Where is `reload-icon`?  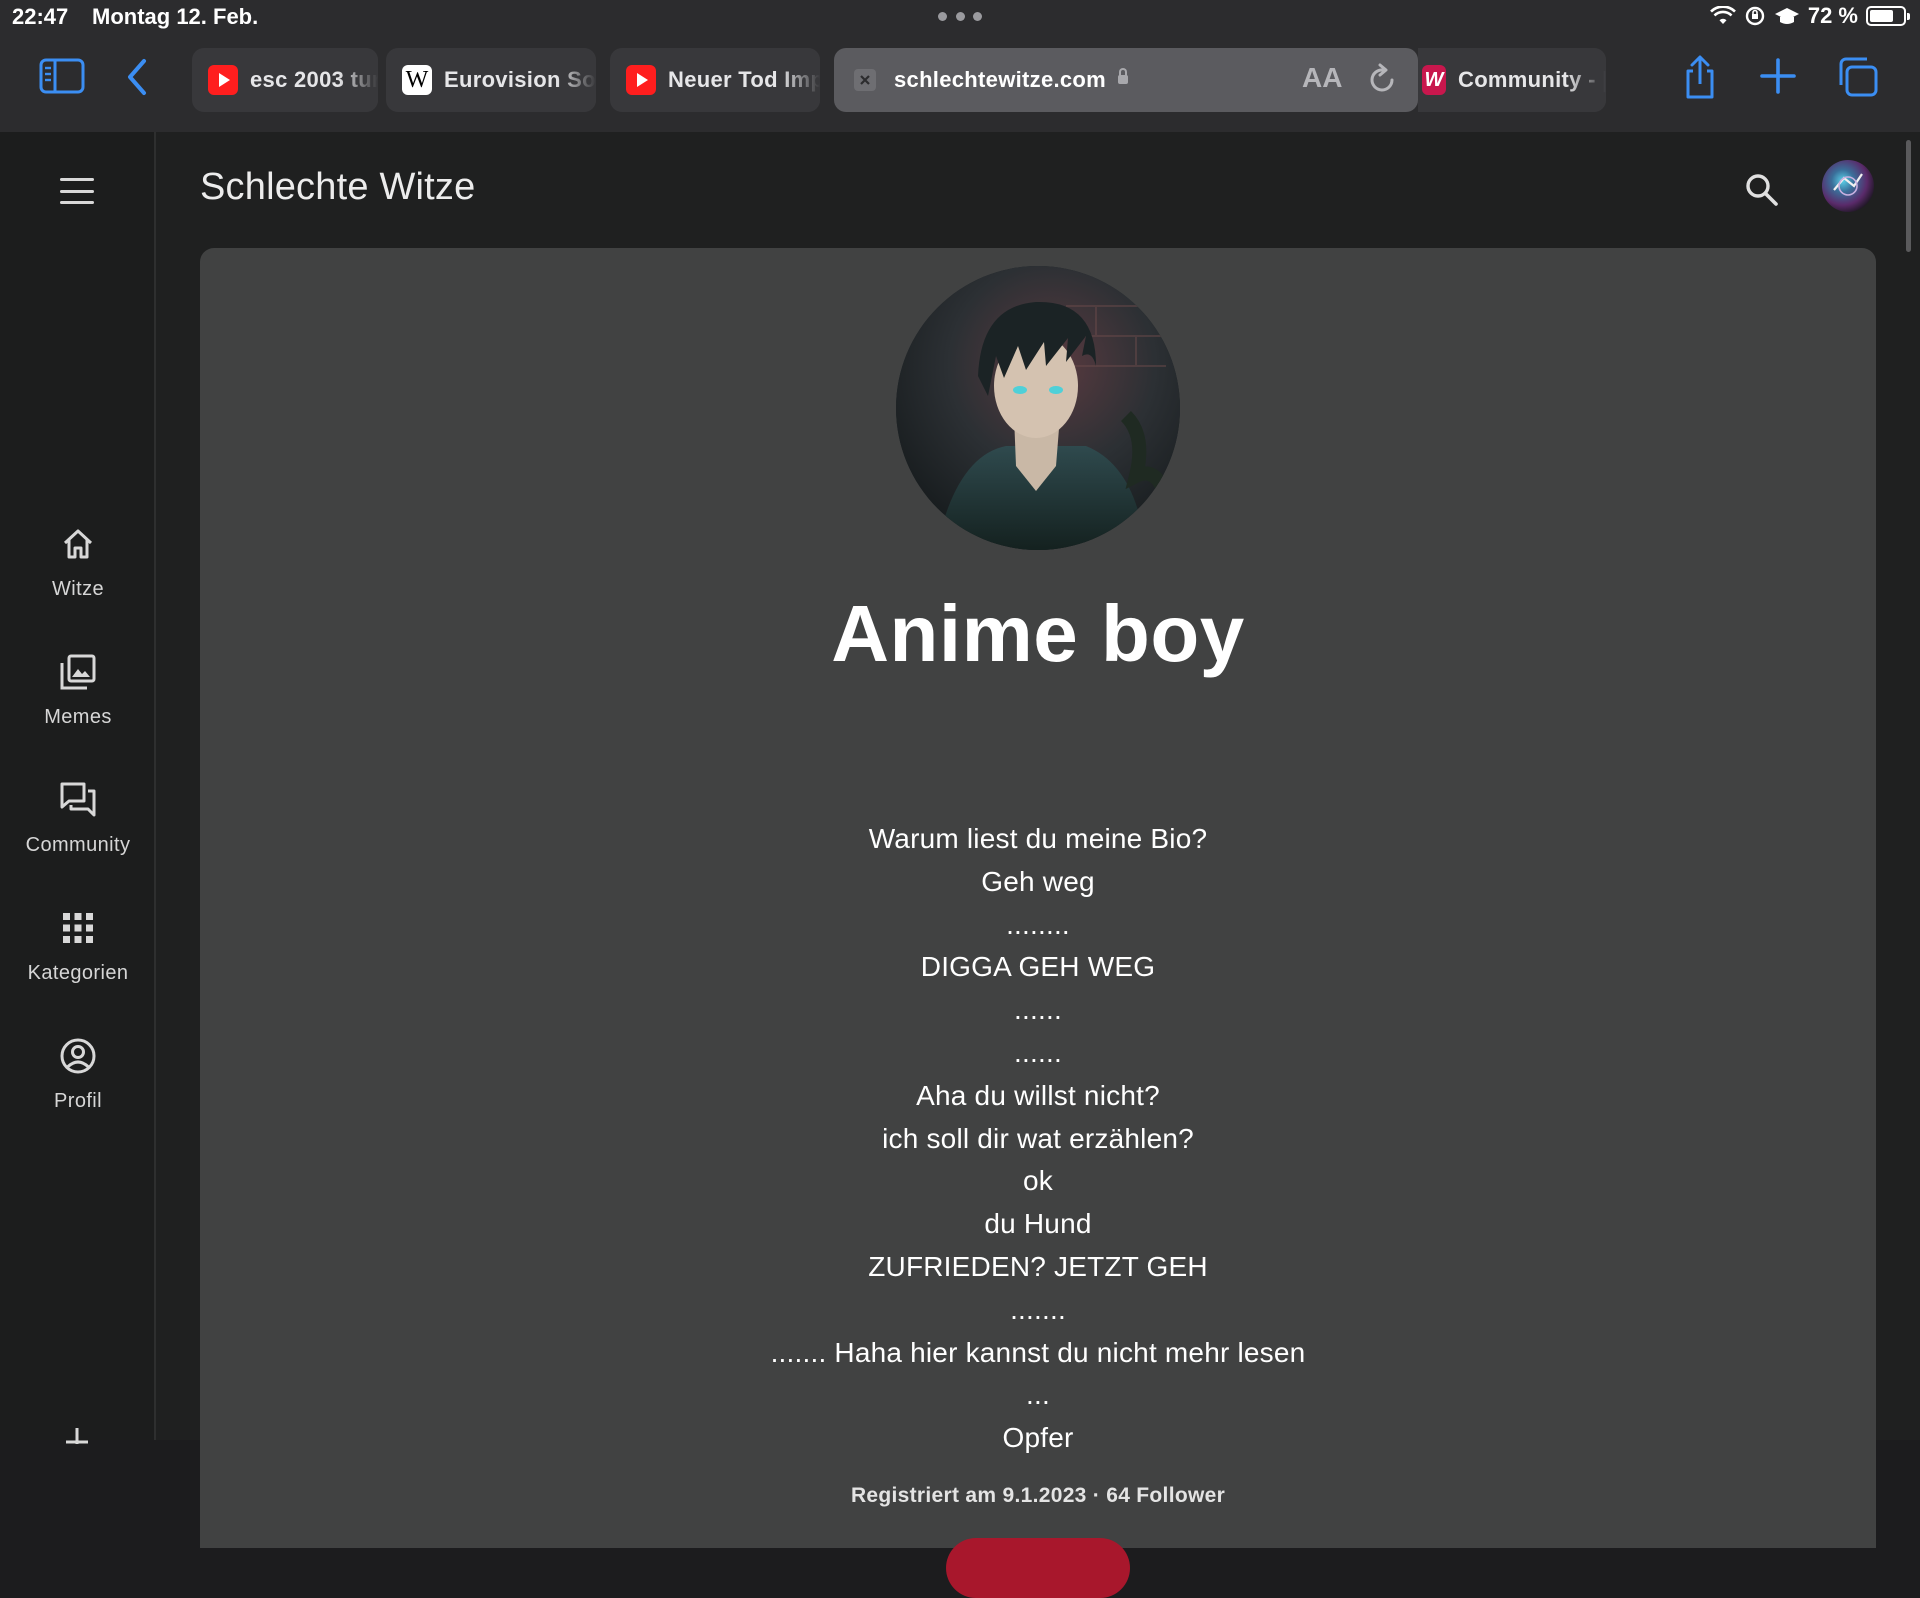
reload-icon is located at coordinates (1382, 81).